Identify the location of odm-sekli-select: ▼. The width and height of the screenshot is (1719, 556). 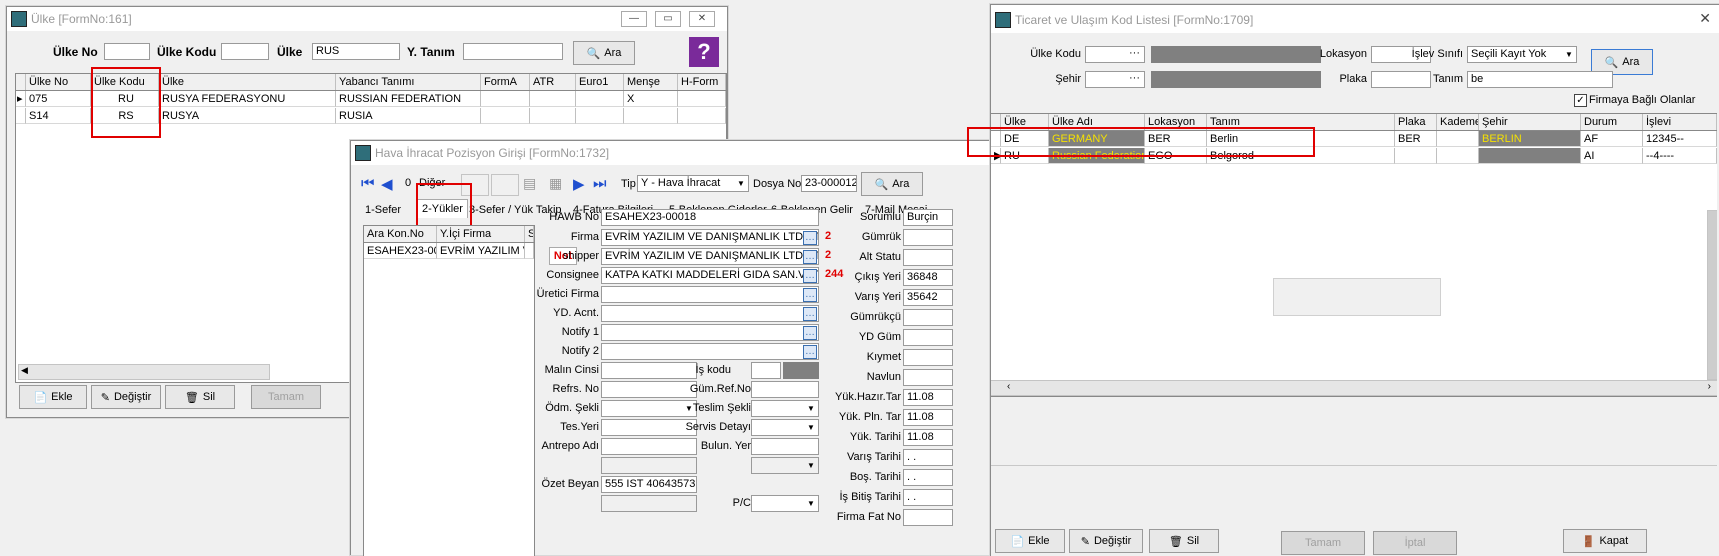
(649, 408).